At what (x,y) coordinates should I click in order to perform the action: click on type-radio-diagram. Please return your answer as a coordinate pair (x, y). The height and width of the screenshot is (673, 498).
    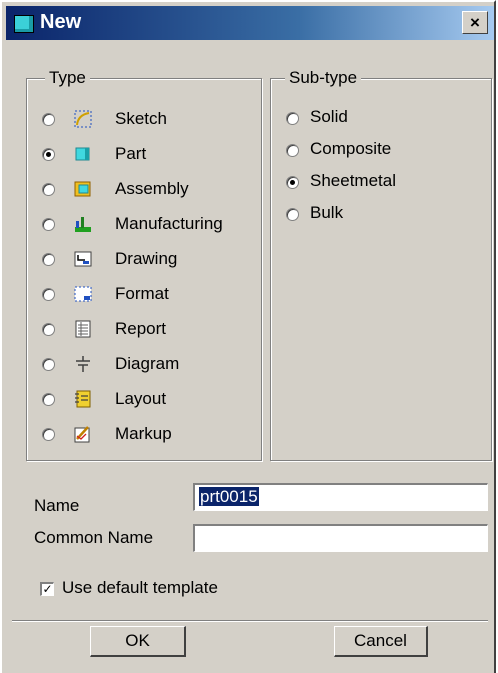
    Looking at the image, I should click on (48, 364).